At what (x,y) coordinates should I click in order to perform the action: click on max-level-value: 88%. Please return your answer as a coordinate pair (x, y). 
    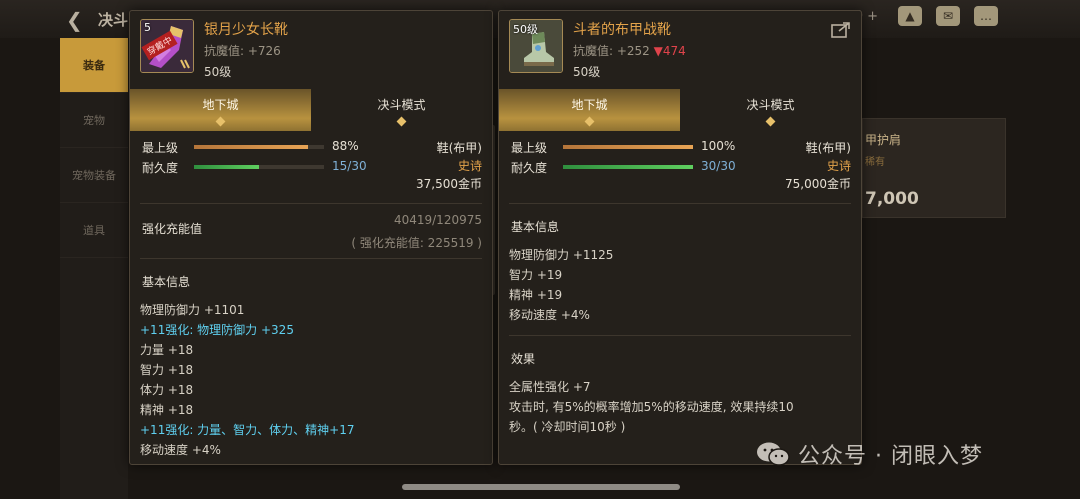
    Looking at the image, I should click on (345, 146).